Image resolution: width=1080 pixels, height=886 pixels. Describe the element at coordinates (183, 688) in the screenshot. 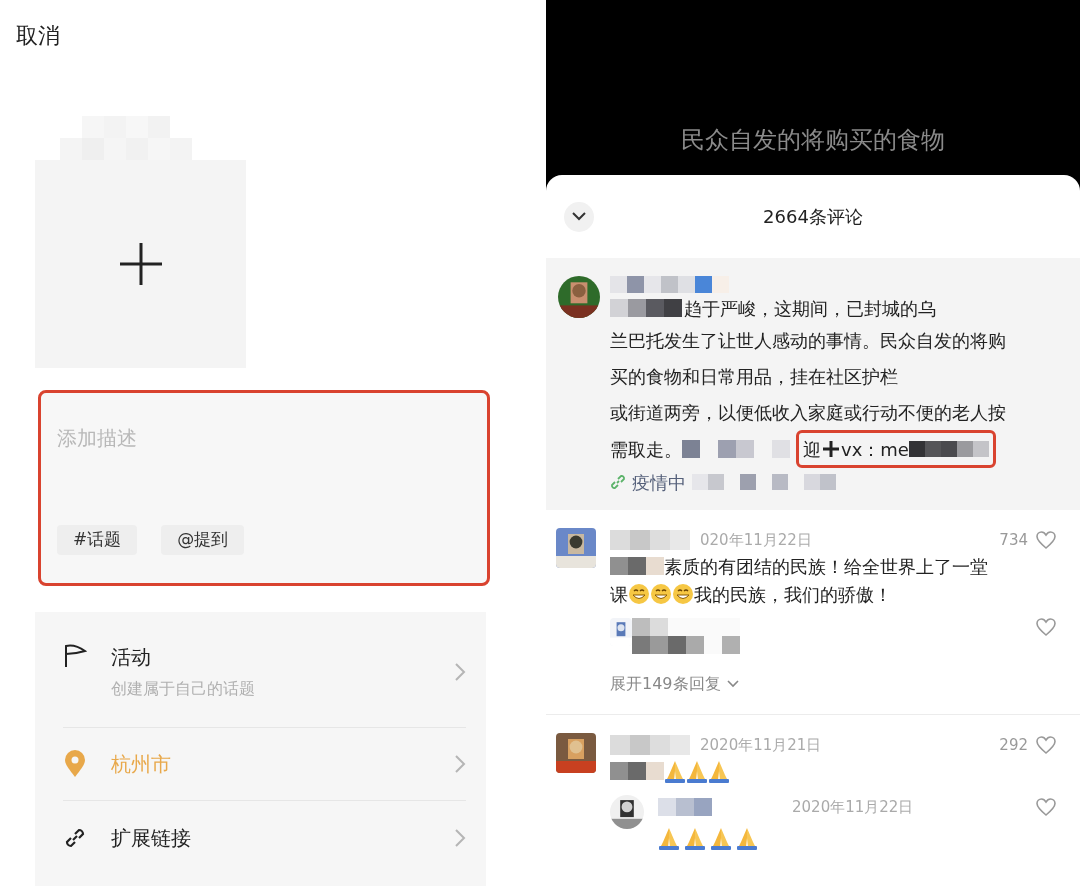

I see `option-subtitle: 创建属于自己的话题` at that location.